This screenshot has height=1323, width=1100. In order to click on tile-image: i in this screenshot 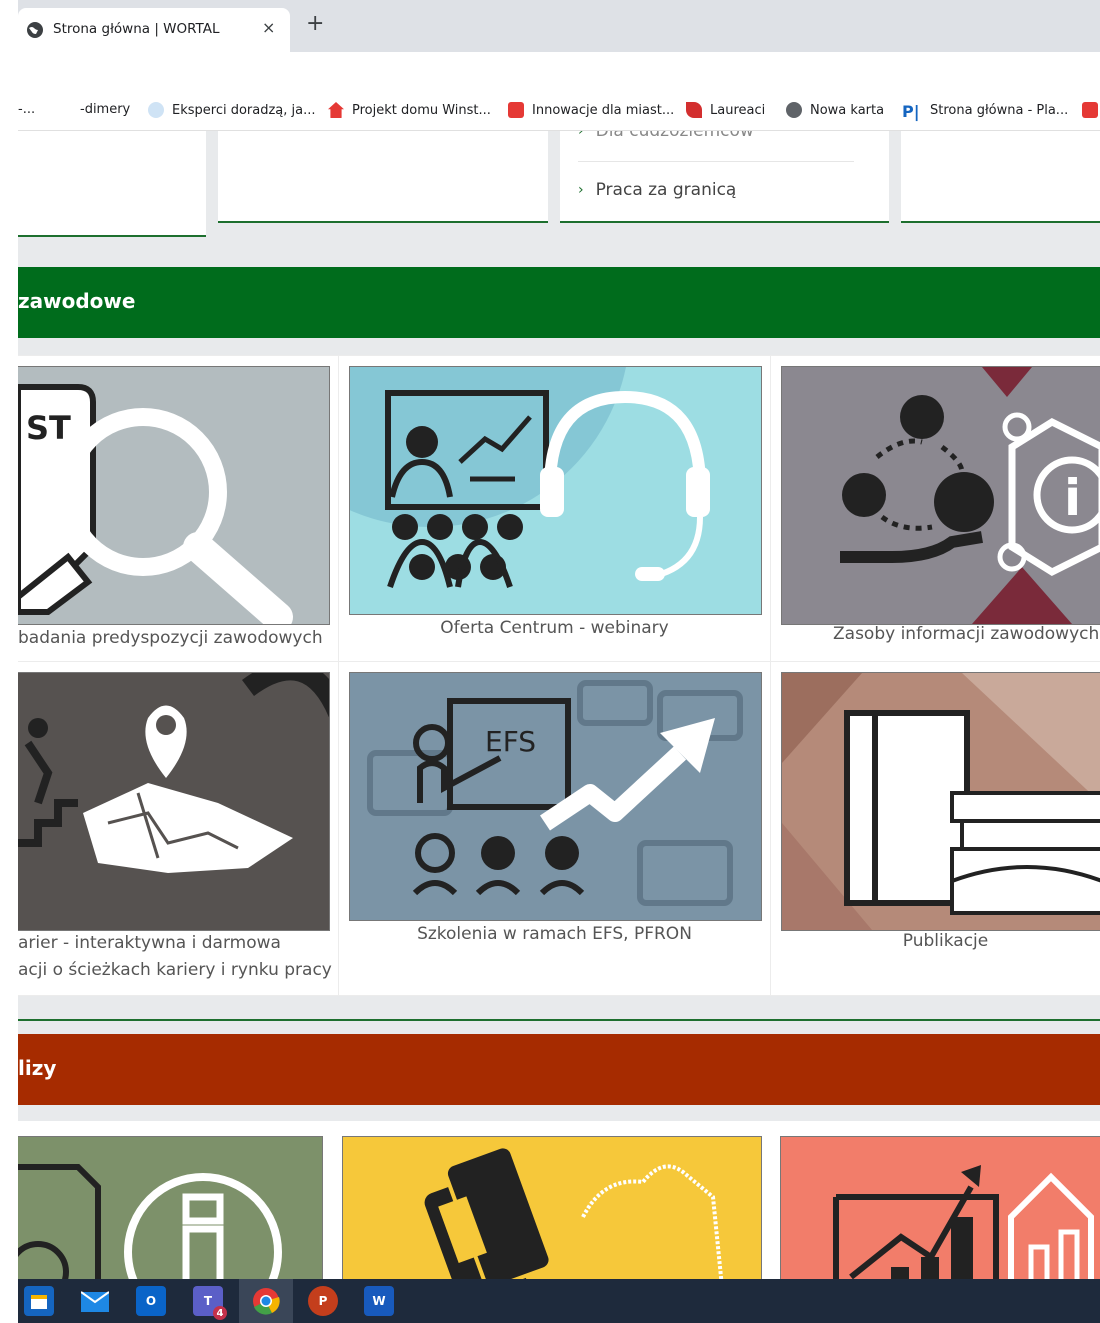, I will do `click(940, 495)`.